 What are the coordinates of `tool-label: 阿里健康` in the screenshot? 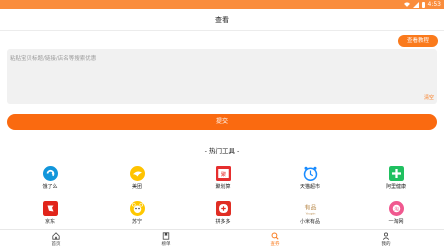 It's located at (395, 187).